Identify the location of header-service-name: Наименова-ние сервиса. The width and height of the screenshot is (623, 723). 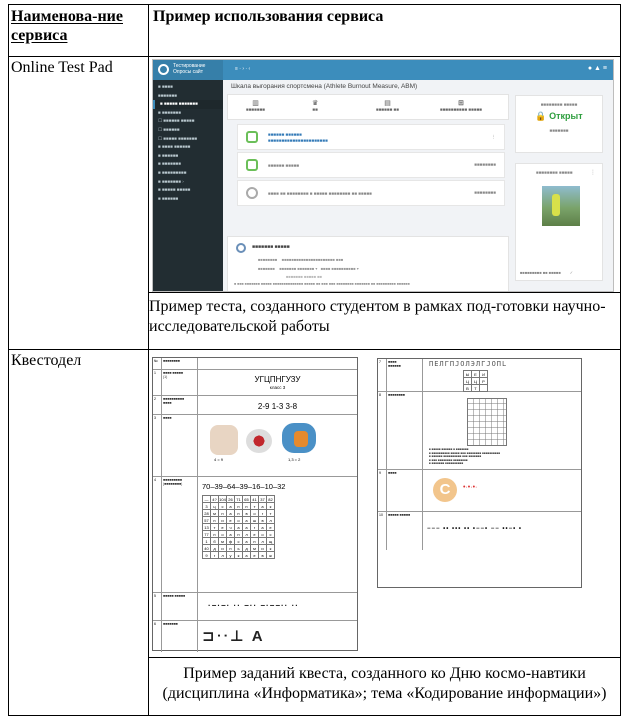
(78, 30).